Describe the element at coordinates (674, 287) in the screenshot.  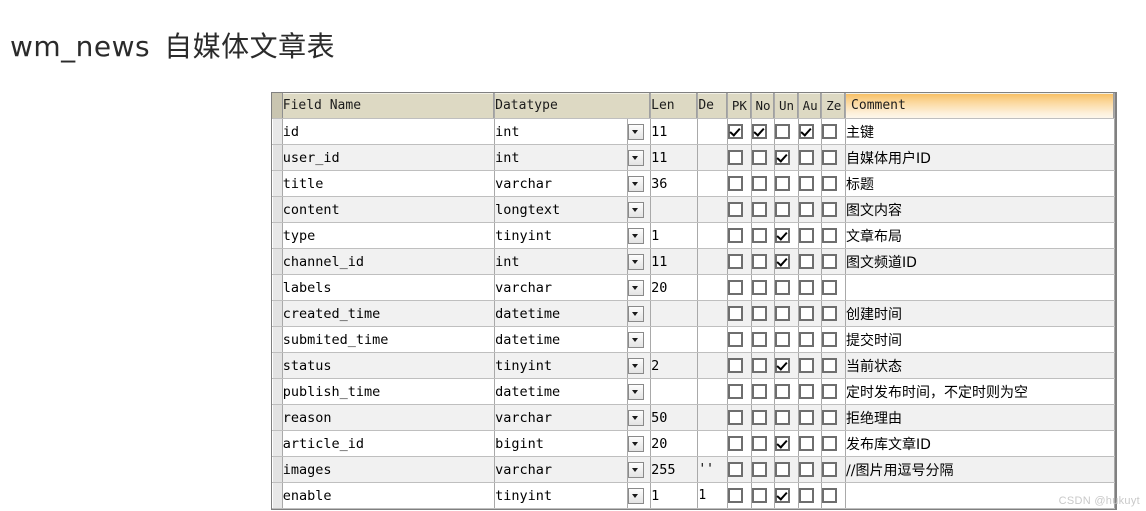
I see `cell-length: 20` at that location.